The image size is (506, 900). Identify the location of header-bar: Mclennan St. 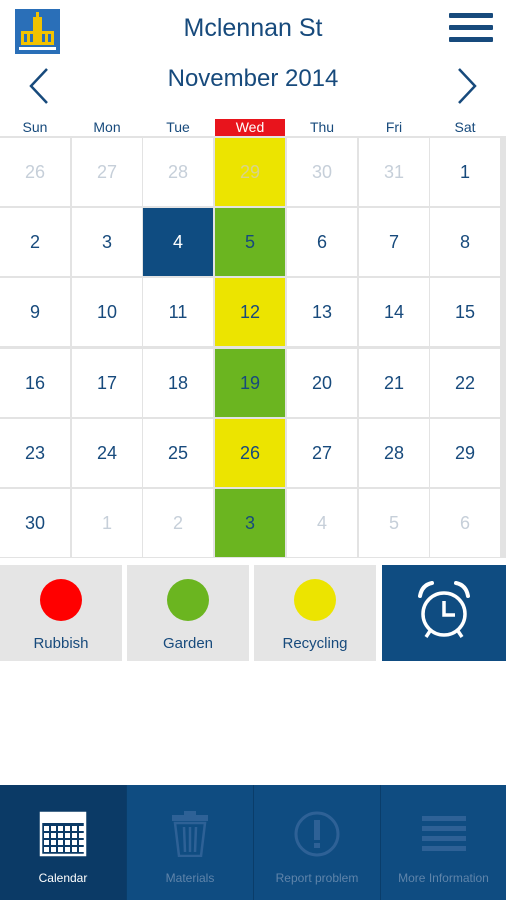
(253, 31).